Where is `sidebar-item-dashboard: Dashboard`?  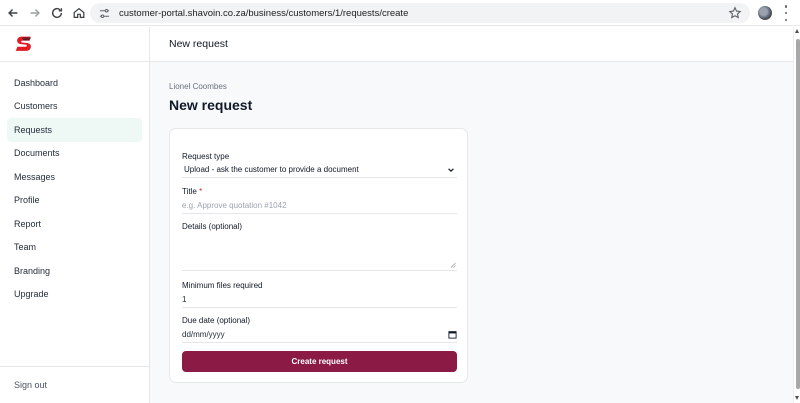 sidebar-item-dashboard: Dashboard is located at coordinates (71, 83).